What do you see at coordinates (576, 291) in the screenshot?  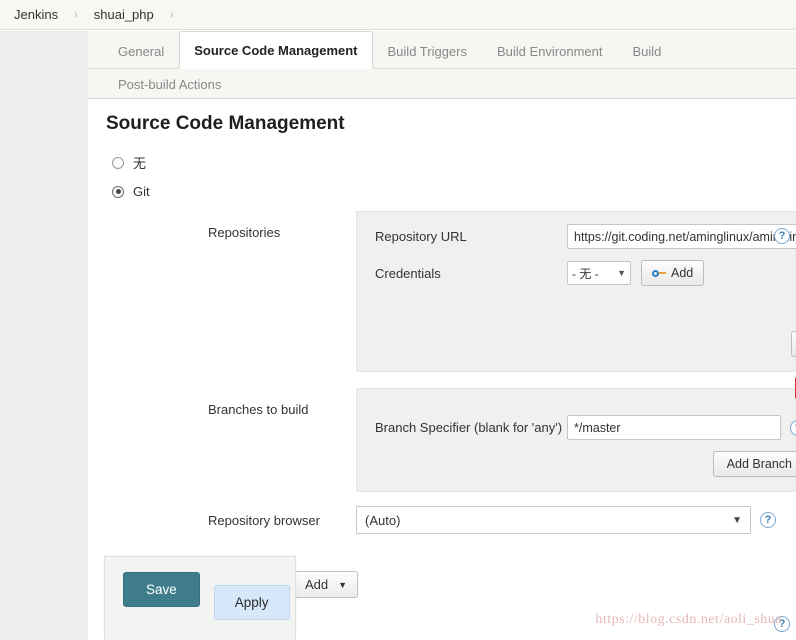 I see `repositories-panel: Repository URL ? Credentials - 无 - ▼ Add` at bounding box center [576, 291].